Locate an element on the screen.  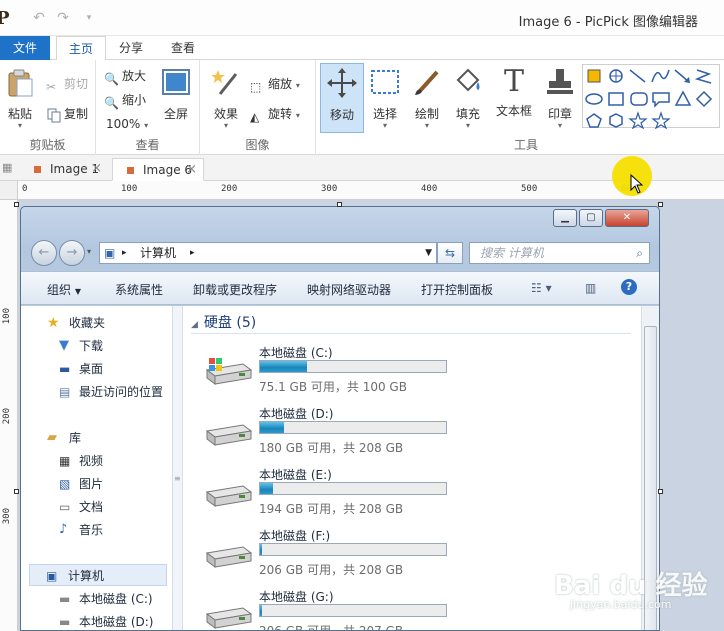
ruler-label: 300 is located at coordinates (7, 516).